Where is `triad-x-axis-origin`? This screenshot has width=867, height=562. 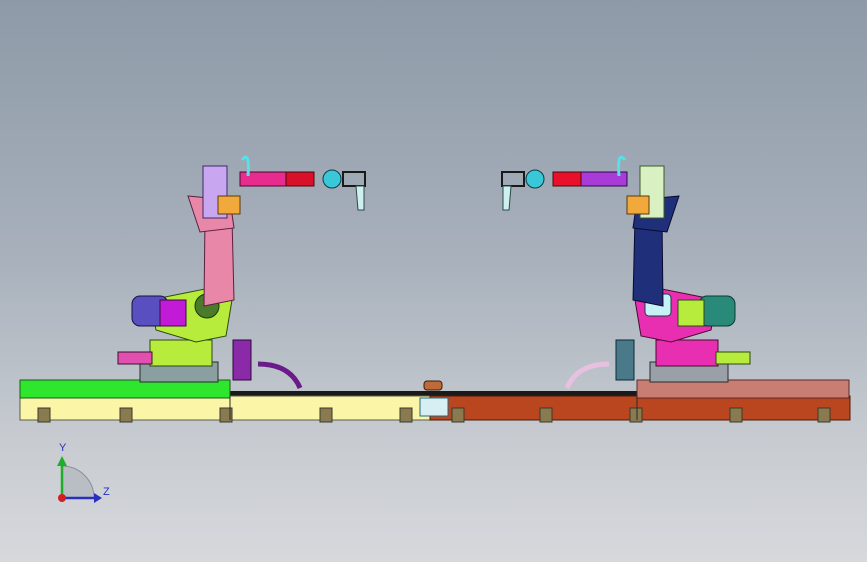 triad-x-axis-origin is located at coordinates (62, 498).